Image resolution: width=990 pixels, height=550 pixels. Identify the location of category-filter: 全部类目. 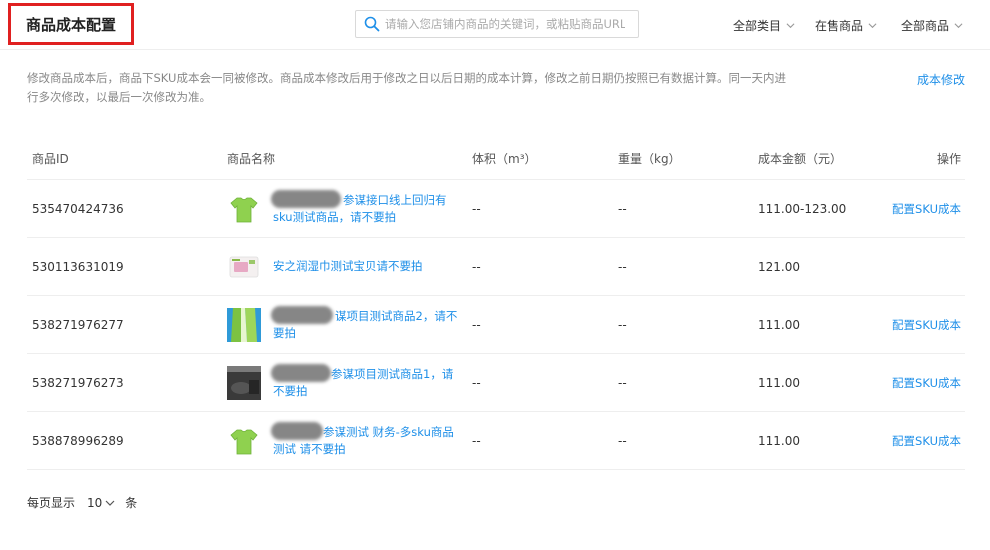
(764, 25).